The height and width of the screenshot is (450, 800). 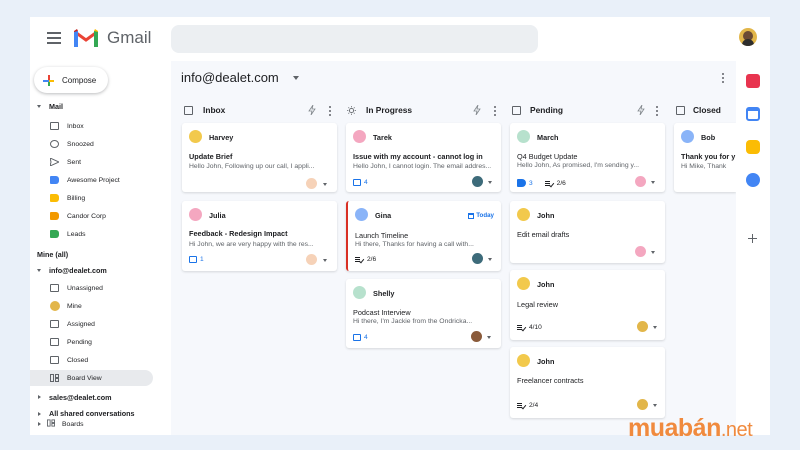 I want to click on task-count: 4/10, so click(x=535, y=327).